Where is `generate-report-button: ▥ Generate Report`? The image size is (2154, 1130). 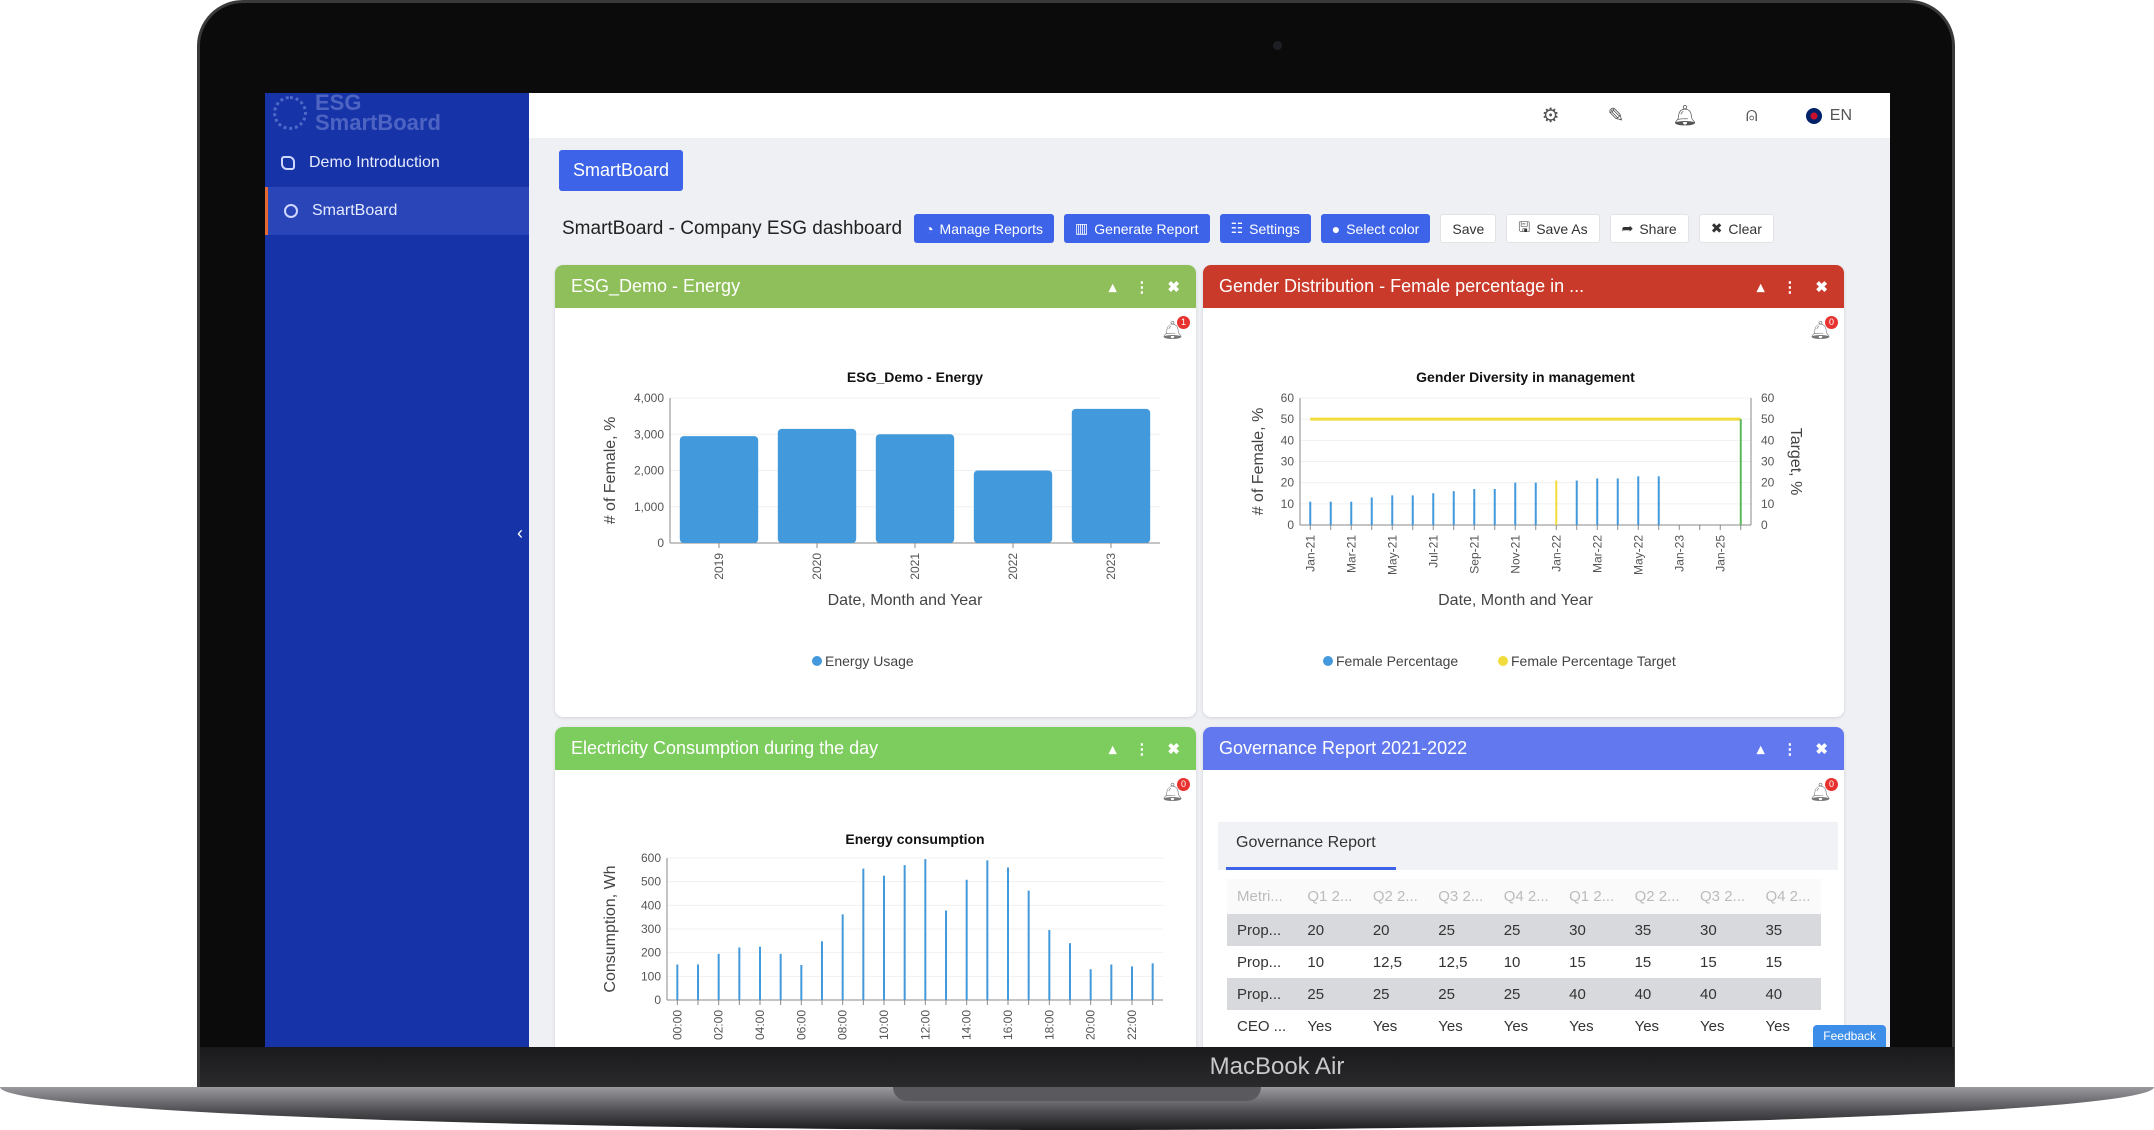
generate-report-button: ▥ Generate Report is located at coordinates (1137, 228).